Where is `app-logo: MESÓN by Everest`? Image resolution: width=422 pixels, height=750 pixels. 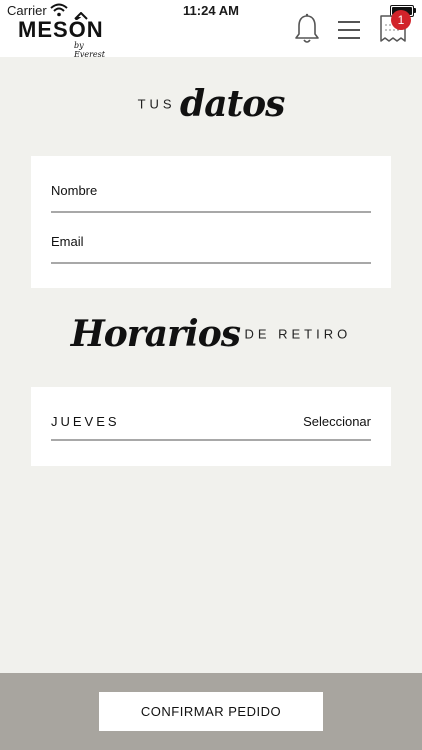 app-logo: MESÓN by Everest is located at coordinates (61, 35).